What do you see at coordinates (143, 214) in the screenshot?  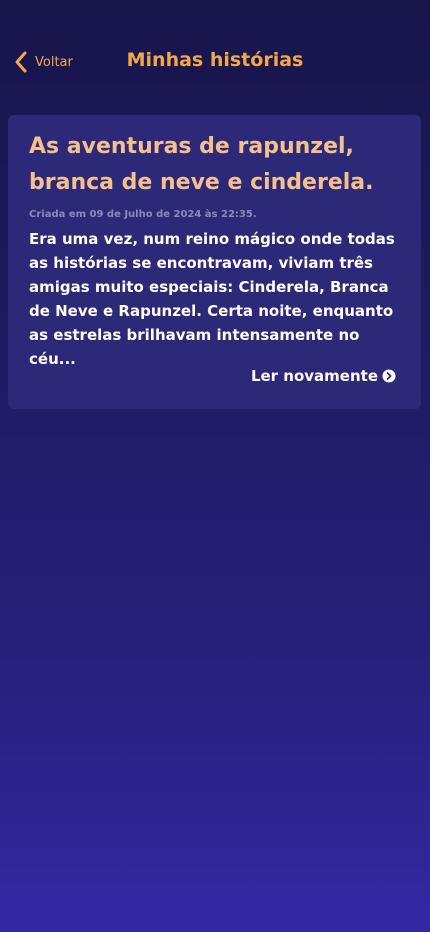 I see `story-created-date: Criada em 09 de Julho de 2024 às 22:35.` at bounding box center [143, 214].